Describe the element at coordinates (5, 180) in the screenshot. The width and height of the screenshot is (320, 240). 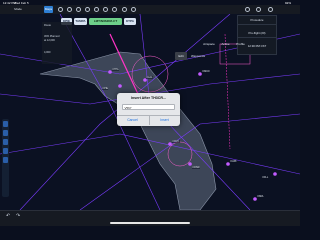
I see `draw-icon` at that location.